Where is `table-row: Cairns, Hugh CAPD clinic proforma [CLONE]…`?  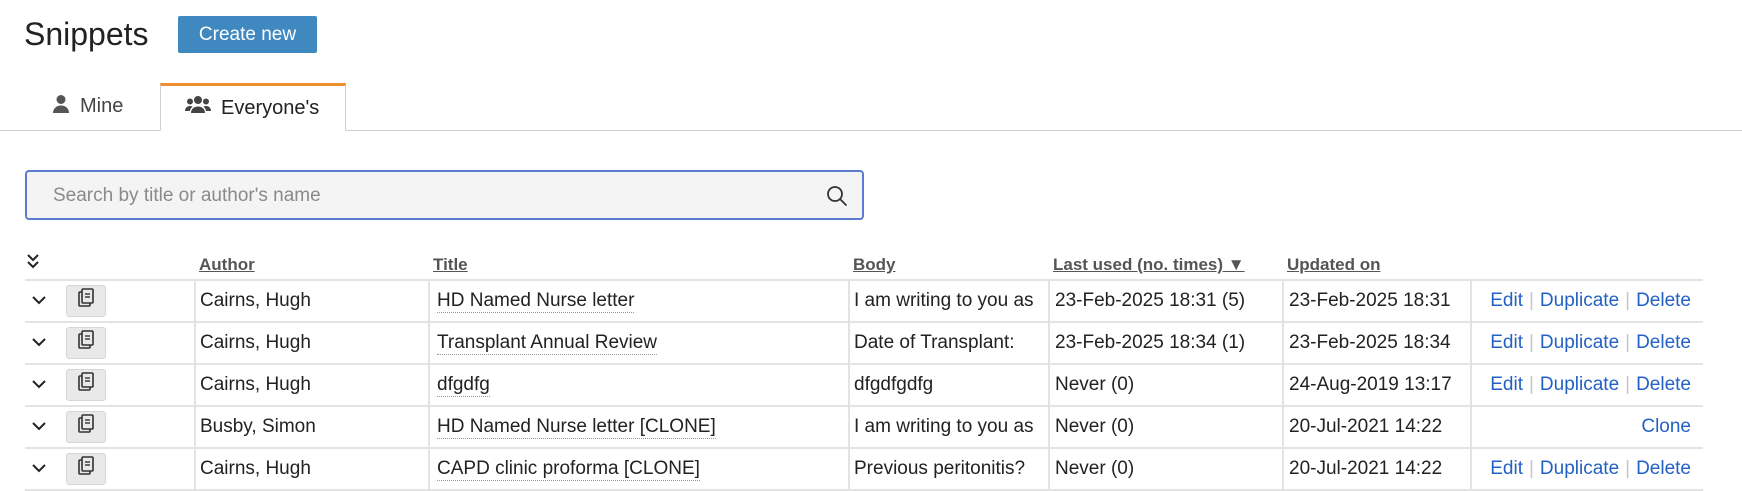 table-row: Cairns, Hugh CAPD clinic proforma [CLONE]… is located at coordinates (864, 469).